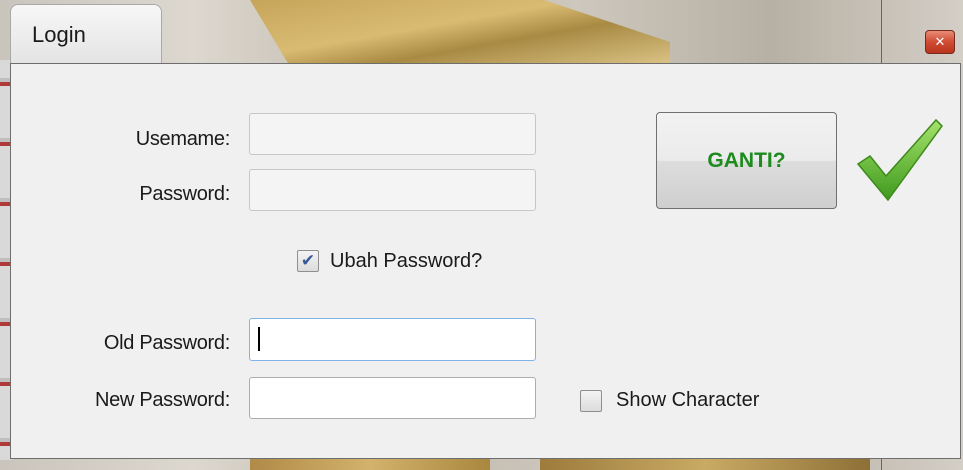 This screenshot has width=963, height=470. Describe the element at coordinates (166, 343) in the screenshot. I see `old-password-label: Old Password:` at that location.